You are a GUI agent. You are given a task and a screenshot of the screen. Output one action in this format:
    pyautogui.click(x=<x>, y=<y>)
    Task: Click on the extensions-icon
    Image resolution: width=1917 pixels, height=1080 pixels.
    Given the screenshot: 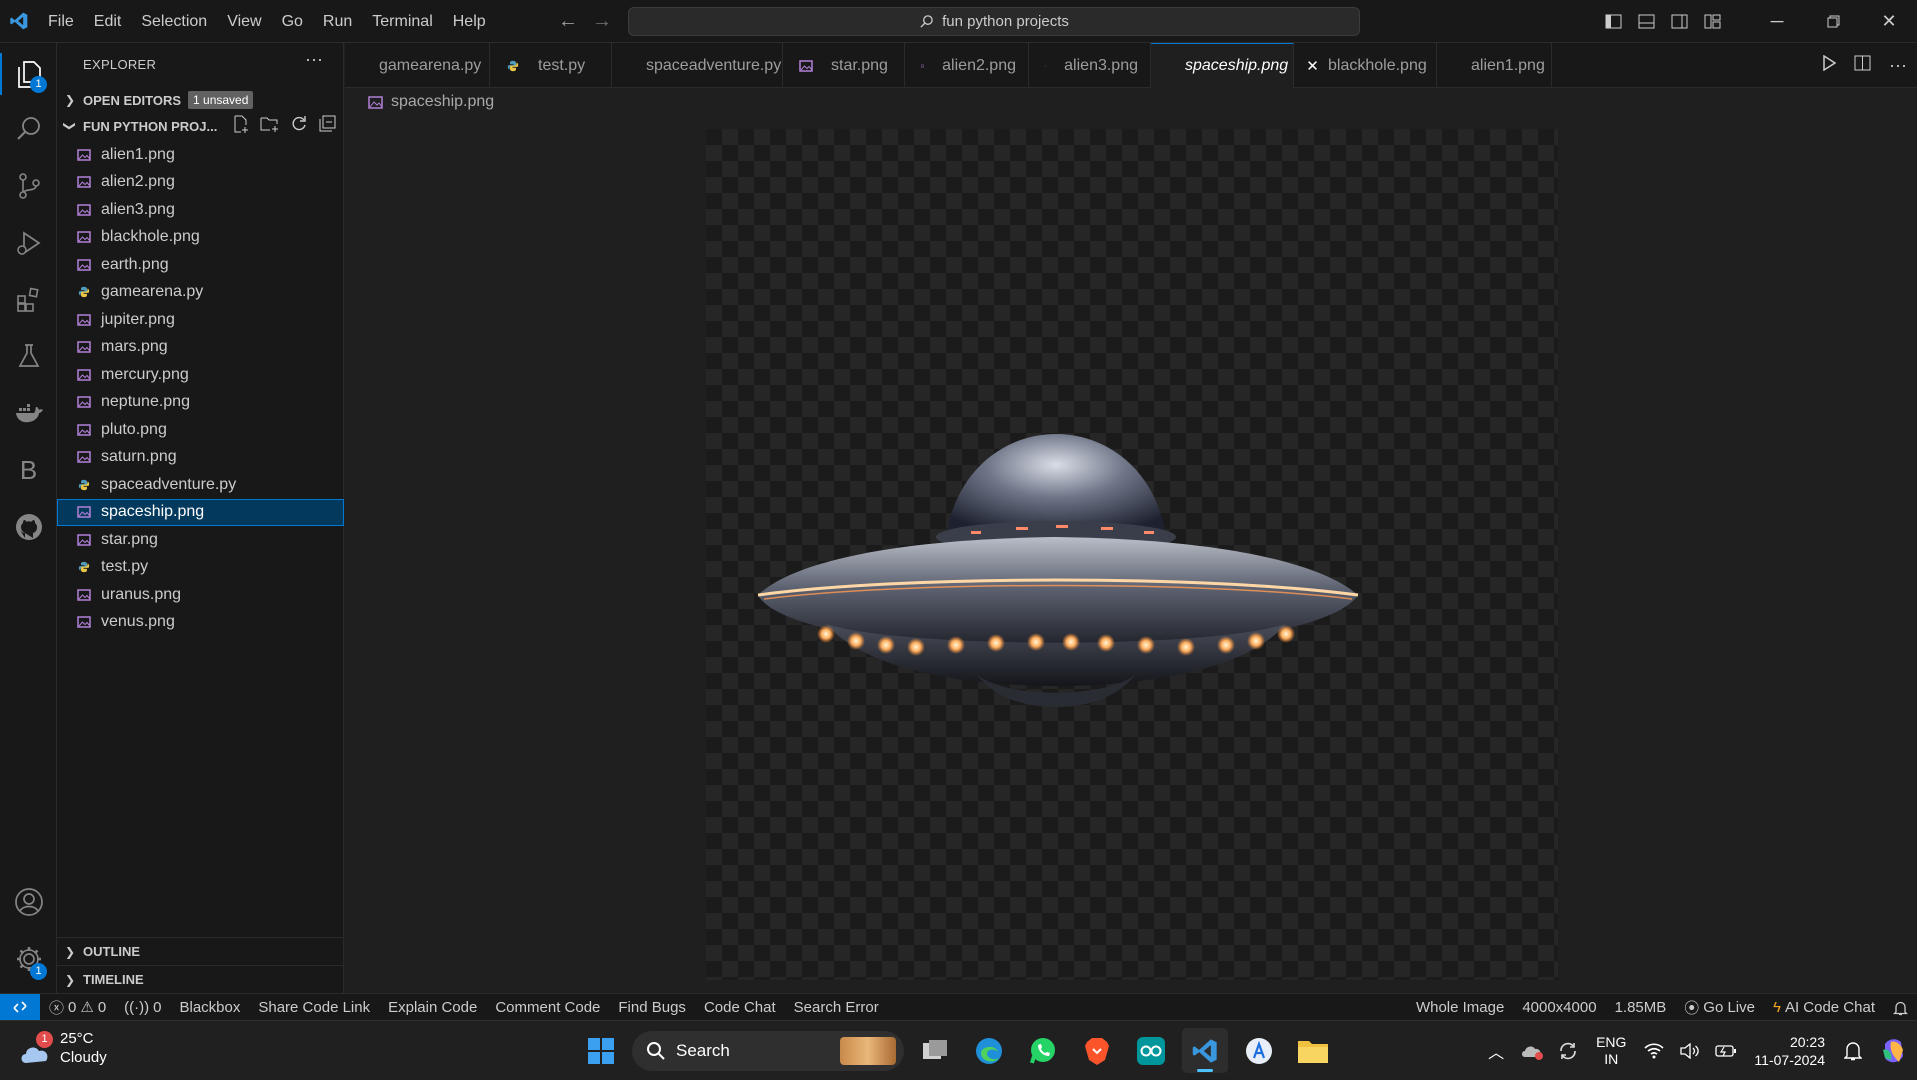 What is the action you would take?
    pyautogui.click(x=28, y=300)
    